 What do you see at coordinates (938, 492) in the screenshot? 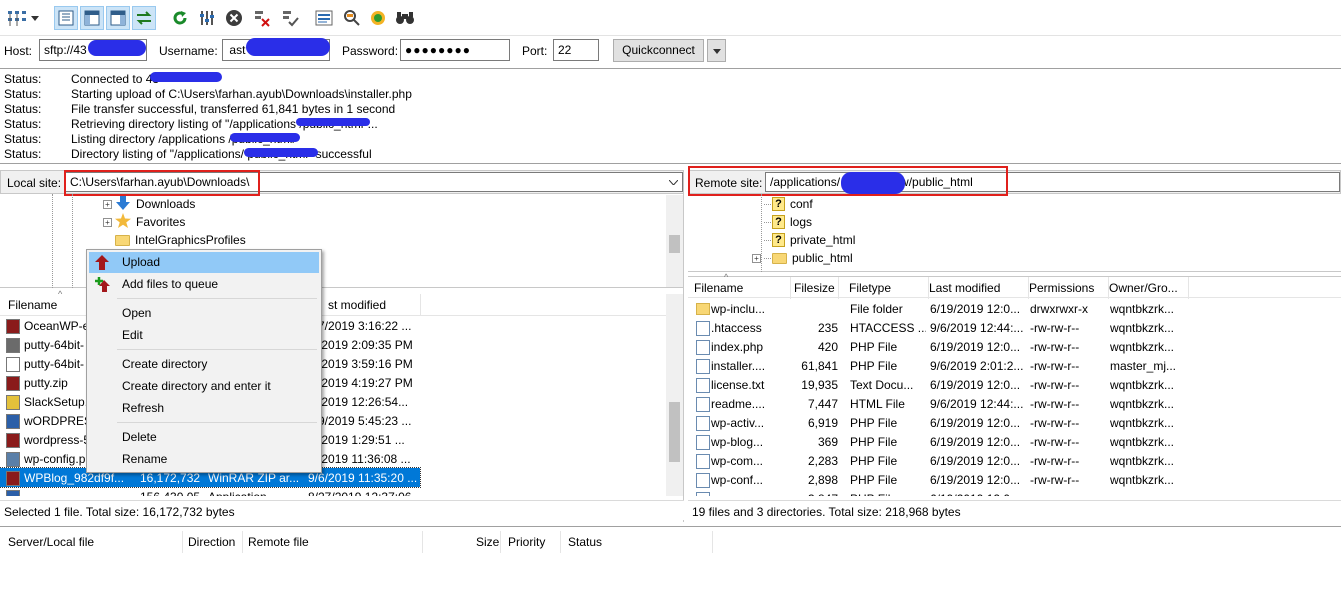
I see `table-row: 3,847 PHP File 6/19/2019 12:0` at bounding box center [938, 492].